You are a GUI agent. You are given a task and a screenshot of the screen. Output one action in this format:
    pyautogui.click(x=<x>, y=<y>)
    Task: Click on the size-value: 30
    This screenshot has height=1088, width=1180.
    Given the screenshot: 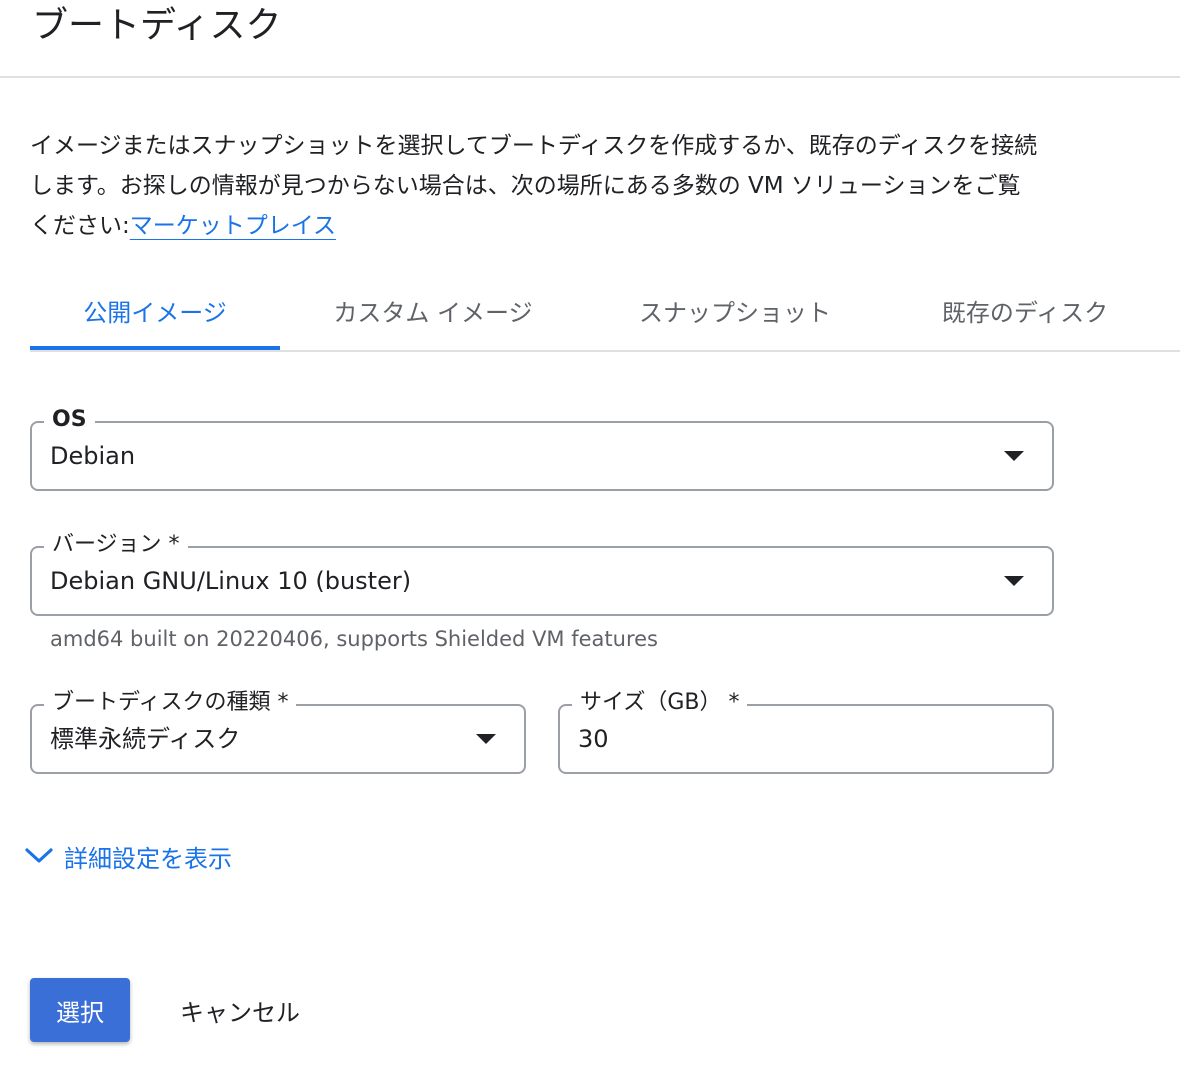 What is the action you would take?
    pyautogui.click(x=593, y=739)
    